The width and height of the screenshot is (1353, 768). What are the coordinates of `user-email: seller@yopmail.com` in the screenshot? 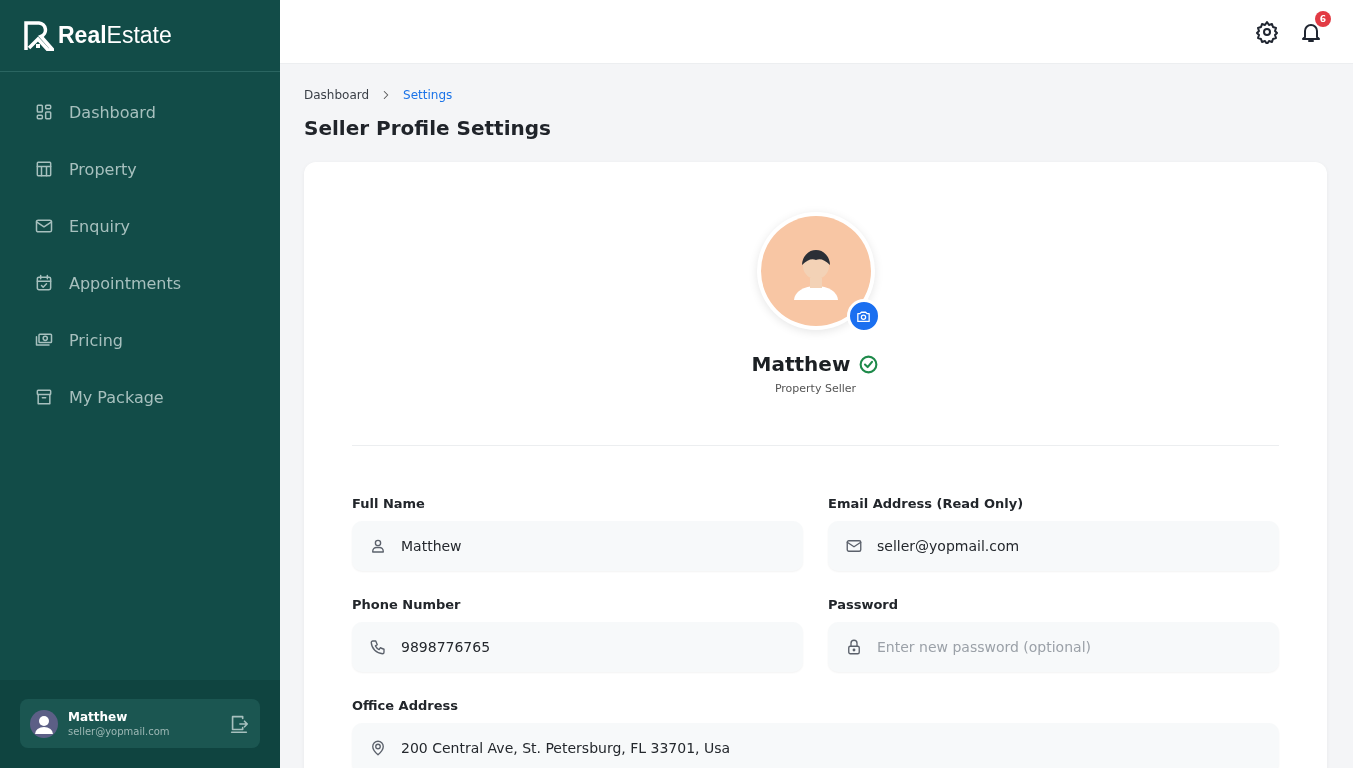 It's located at (119, 731).